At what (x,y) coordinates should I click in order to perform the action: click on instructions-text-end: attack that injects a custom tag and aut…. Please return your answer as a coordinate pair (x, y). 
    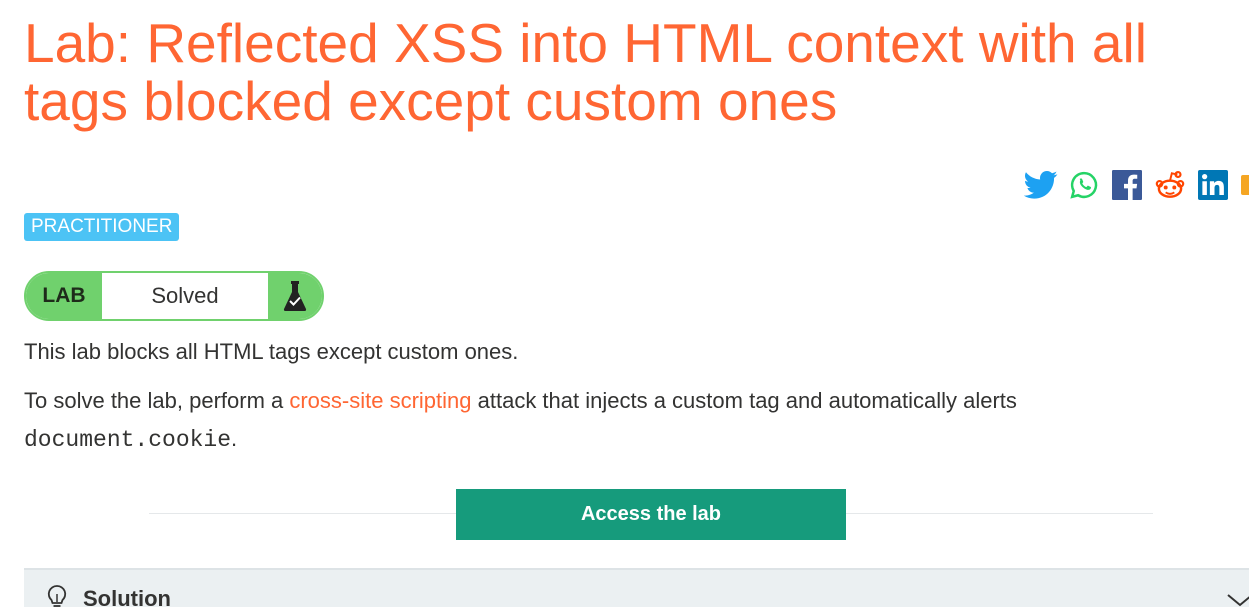
    Looking at the image, I should click on (744, 400).